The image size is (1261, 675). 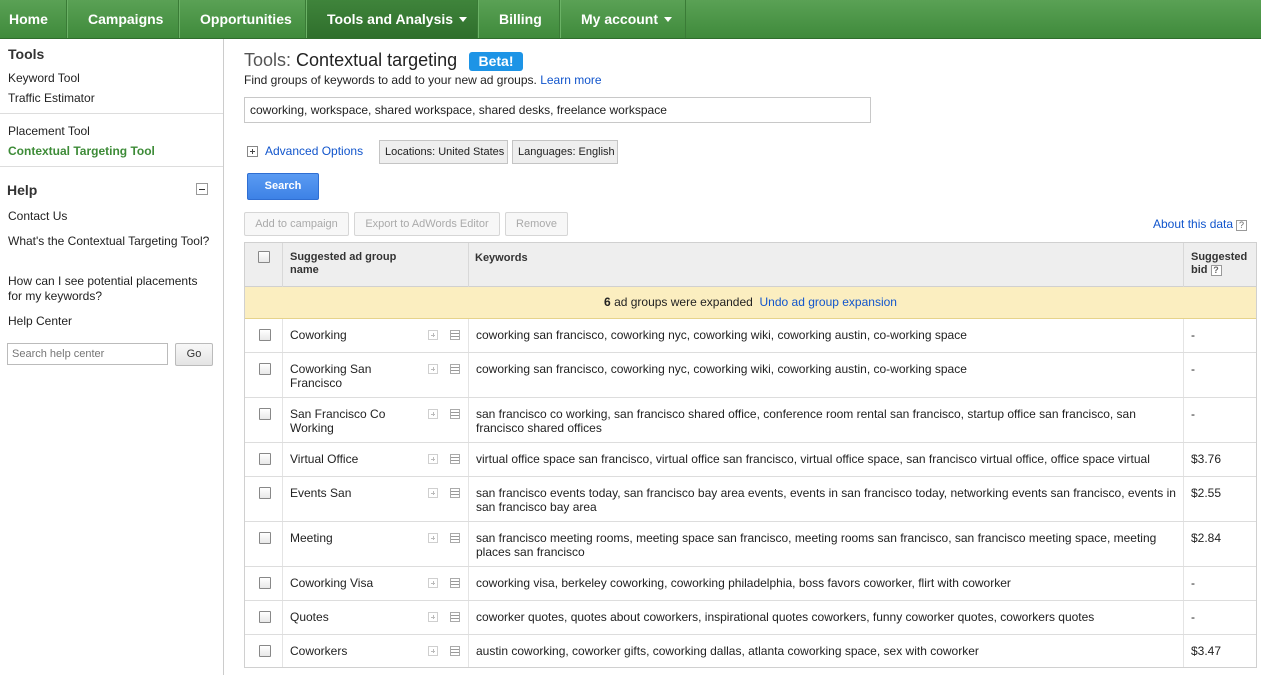 I want to click on export-to-adwords-editor-button: Export to AdWords Editor, so click(x=427, y=224).